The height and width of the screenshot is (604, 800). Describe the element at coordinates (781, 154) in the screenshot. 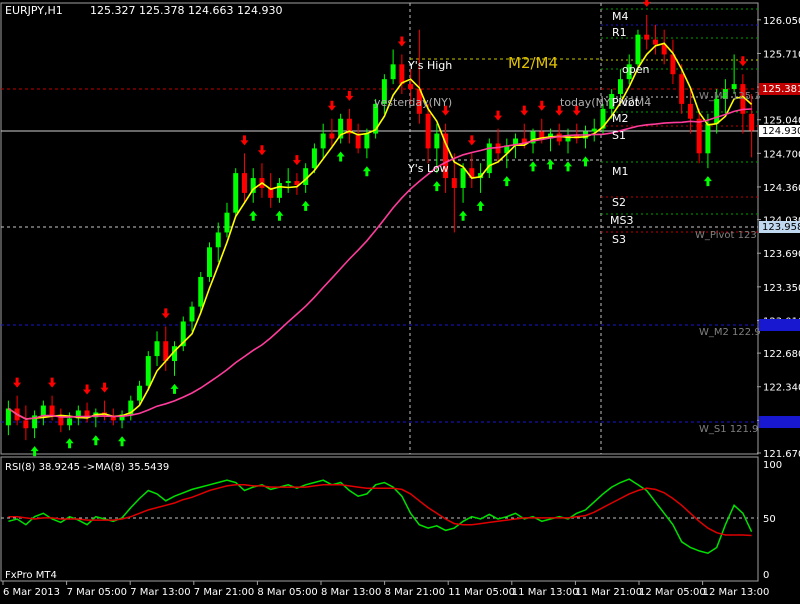

I see `price-tick-label: 124.700` at that location.